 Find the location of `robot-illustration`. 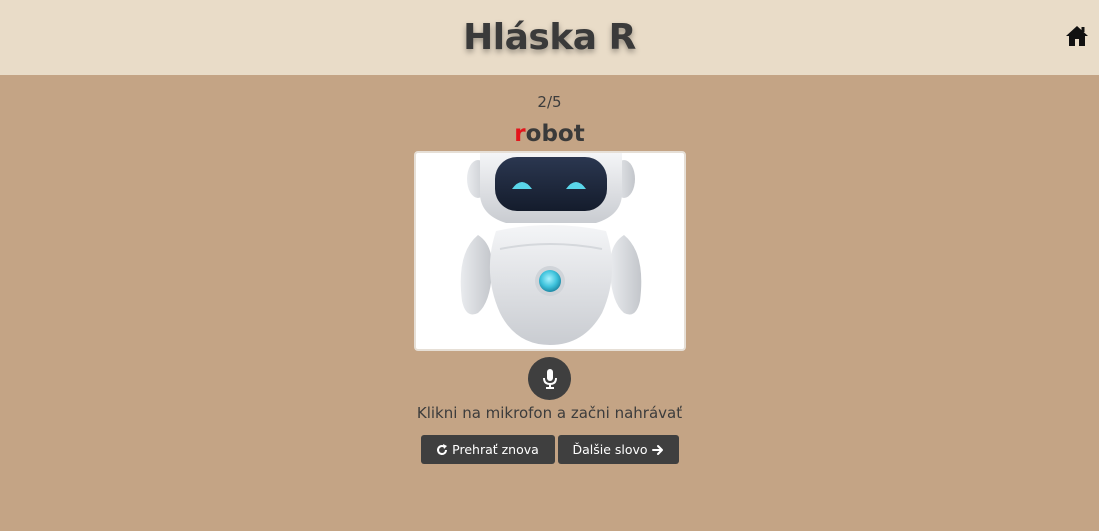

robot-illustration is located at coordinates (550, 249).